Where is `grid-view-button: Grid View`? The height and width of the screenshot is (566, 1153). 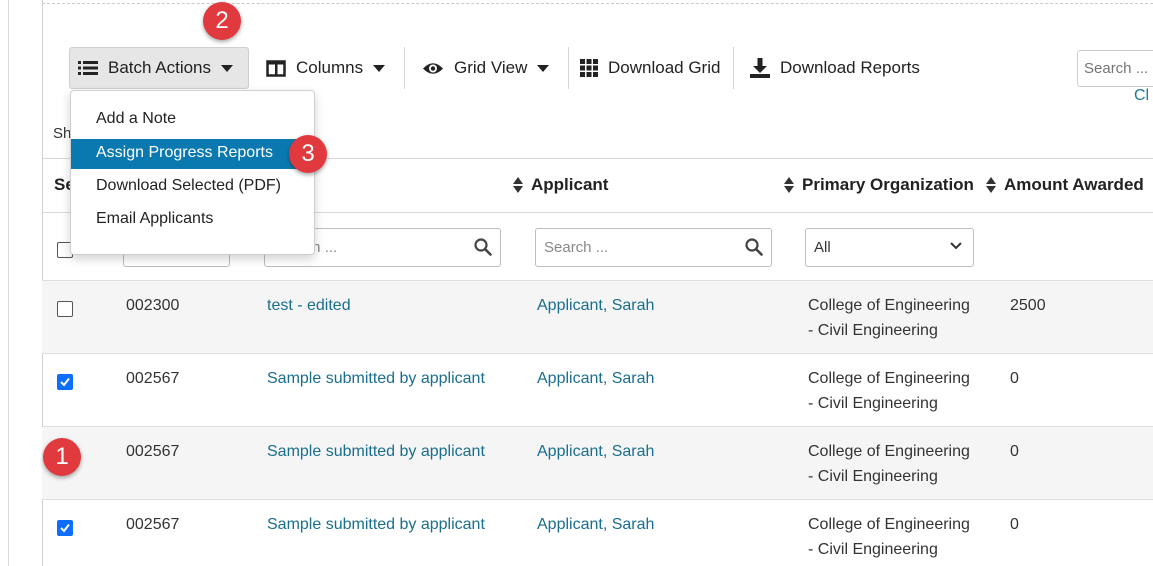 grid-view-button: Grid View is located at coordinates (486, 68).